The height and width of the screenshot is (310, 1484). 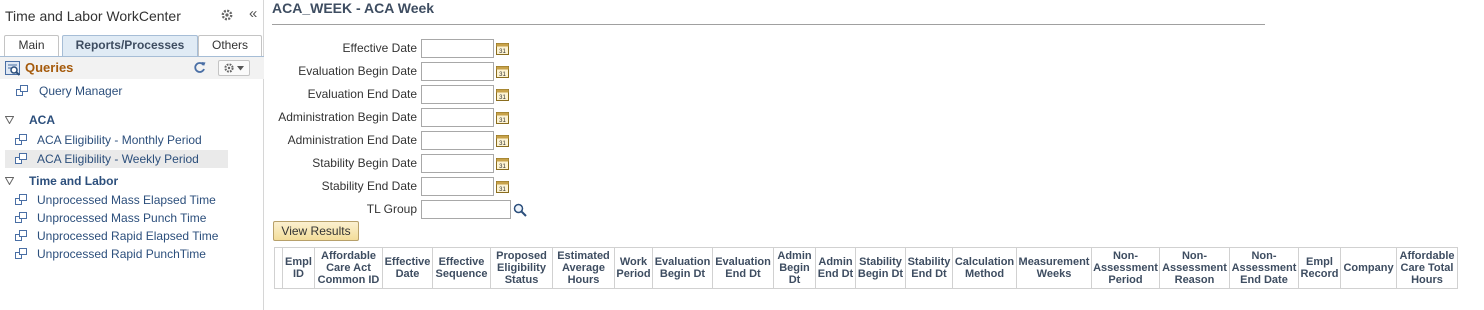 I want to click on column-header: Admin End Dt, so click(x=836, y=268).